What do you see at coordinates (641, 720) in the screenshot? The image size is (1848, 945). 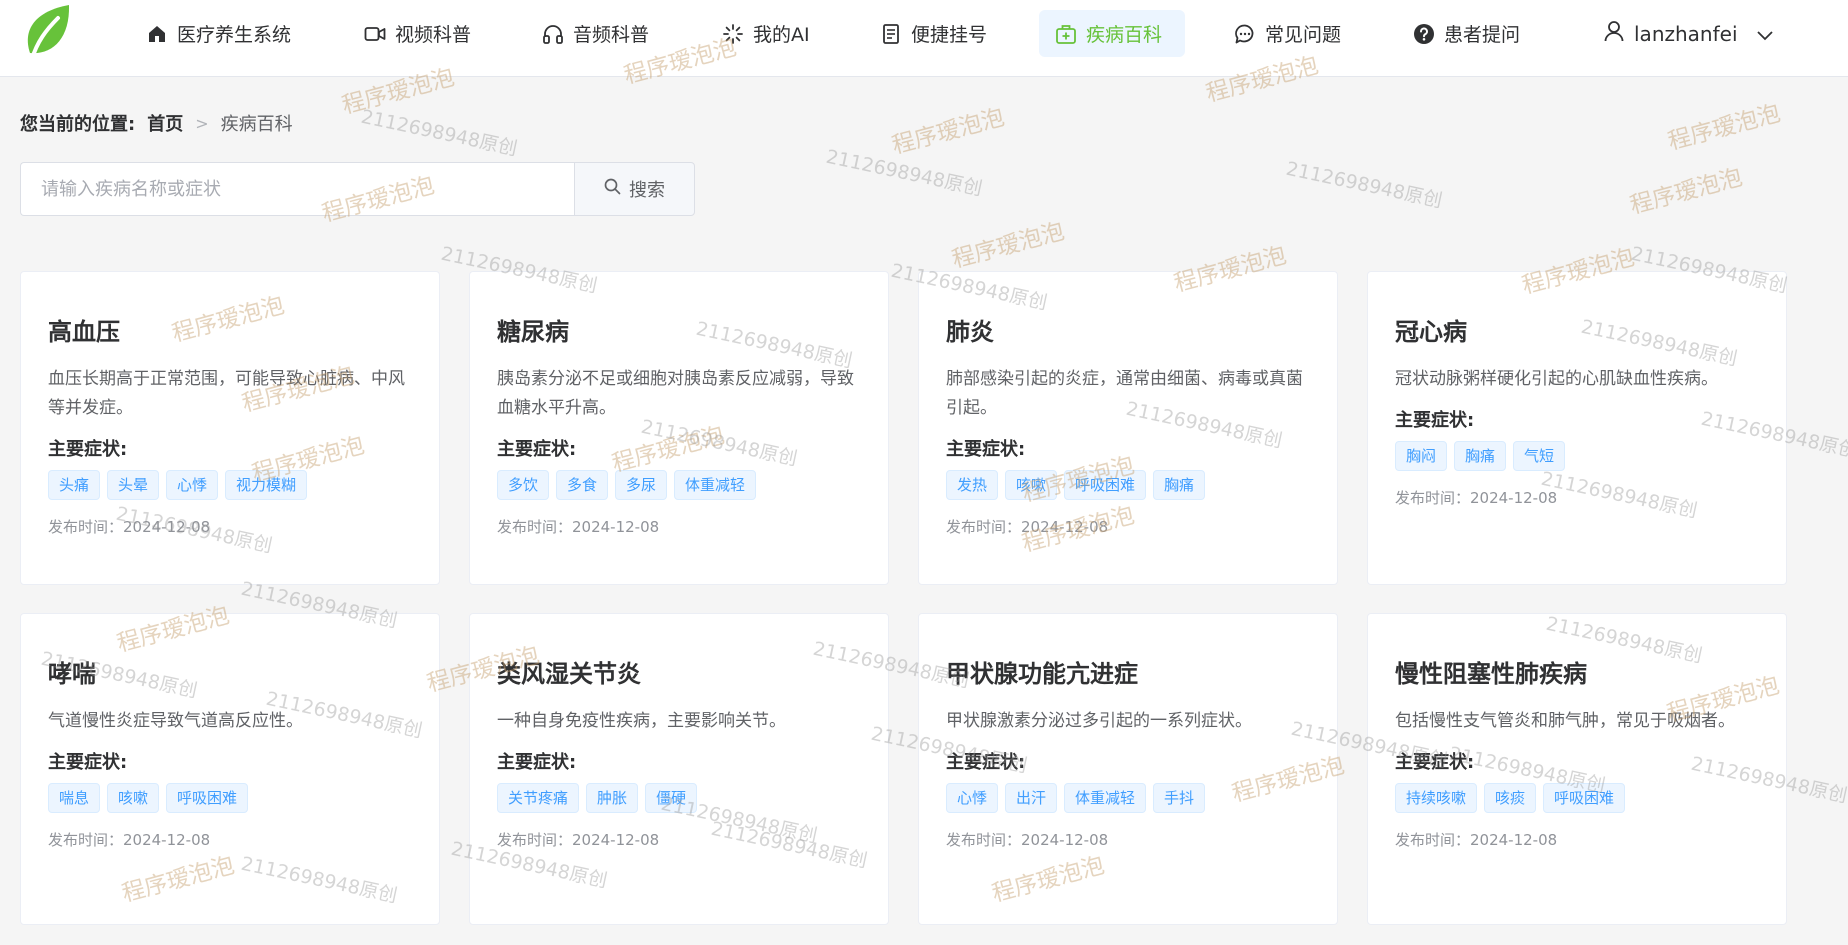 I see `card-description: 一种自身免疫性疾病，主要影响关节。` at bounding box center [641, 720].